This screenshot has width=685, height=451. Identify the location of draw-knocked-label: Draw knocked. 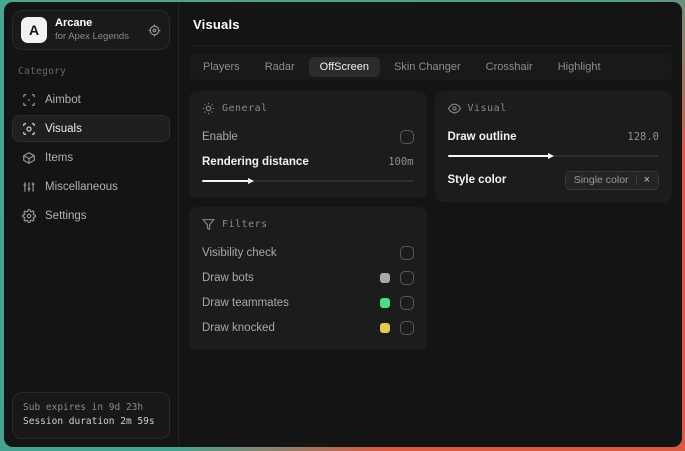
(238, 328).